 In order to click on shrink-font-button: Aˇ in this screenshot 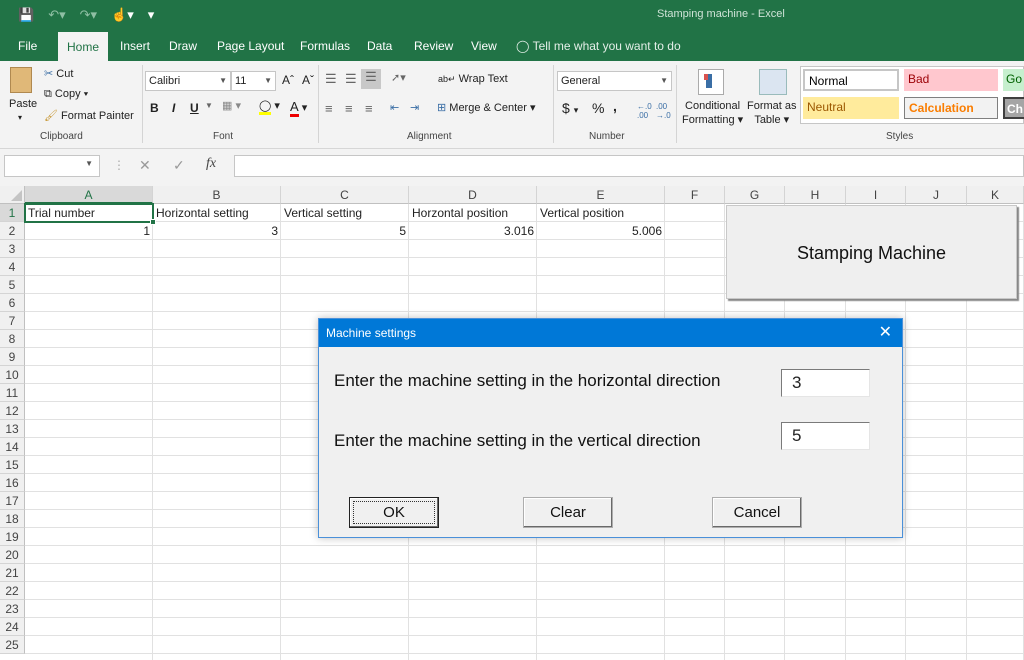, I will do `click(308, 80)`.